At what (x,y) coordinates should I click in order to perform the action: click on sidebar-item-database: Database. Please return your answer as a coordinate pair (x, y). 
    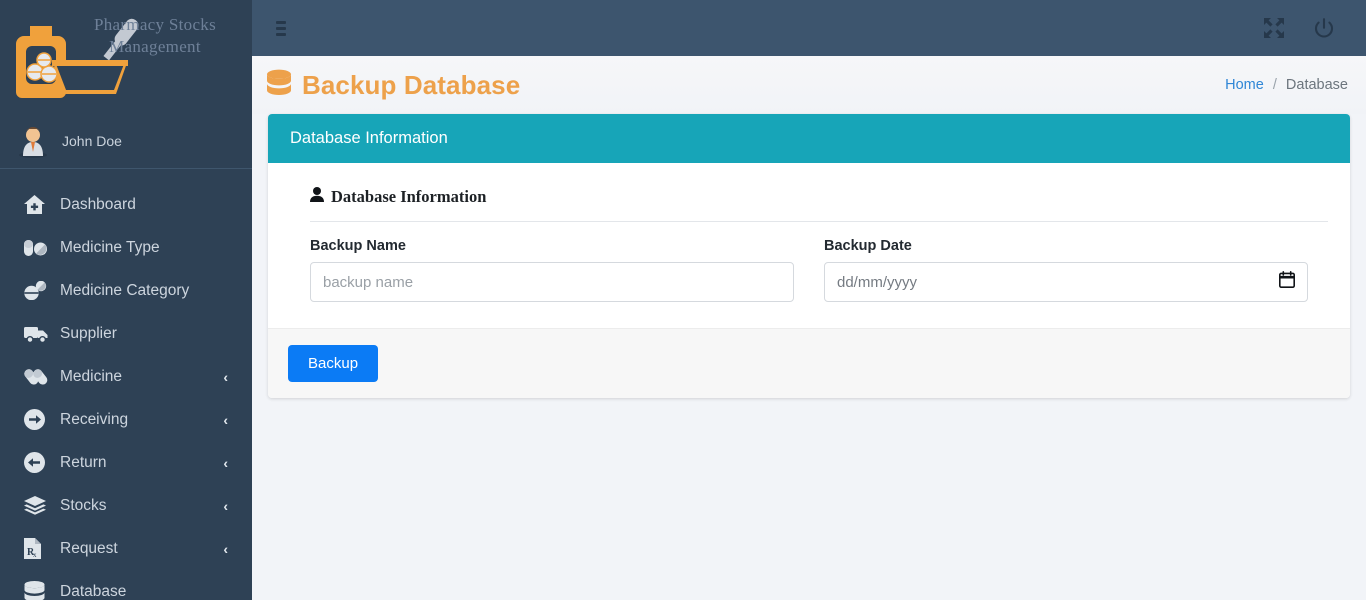
    Looking at the image, I should click on (126, 585).